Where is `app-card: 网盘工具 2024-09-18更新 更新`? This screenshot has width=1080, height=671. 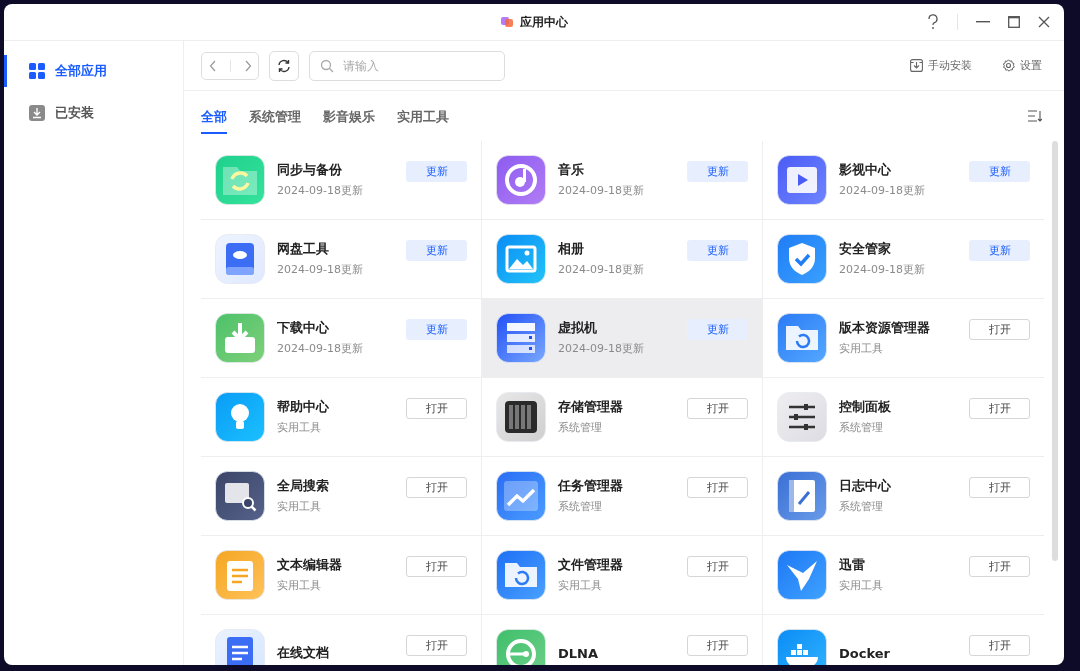 app-card: 网盘工具 2024-09-18更新 更新 is located at coordinates (341, 259).